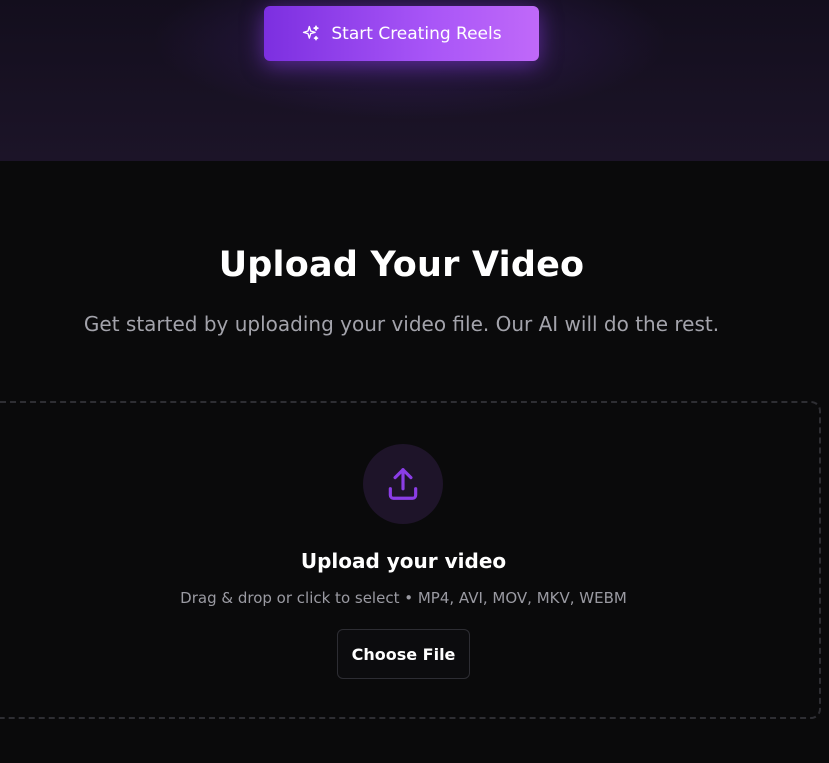  Describe the element at coordinates (401, 265) in the screenshot. I see `section-title: Upload Your Video` at that location.